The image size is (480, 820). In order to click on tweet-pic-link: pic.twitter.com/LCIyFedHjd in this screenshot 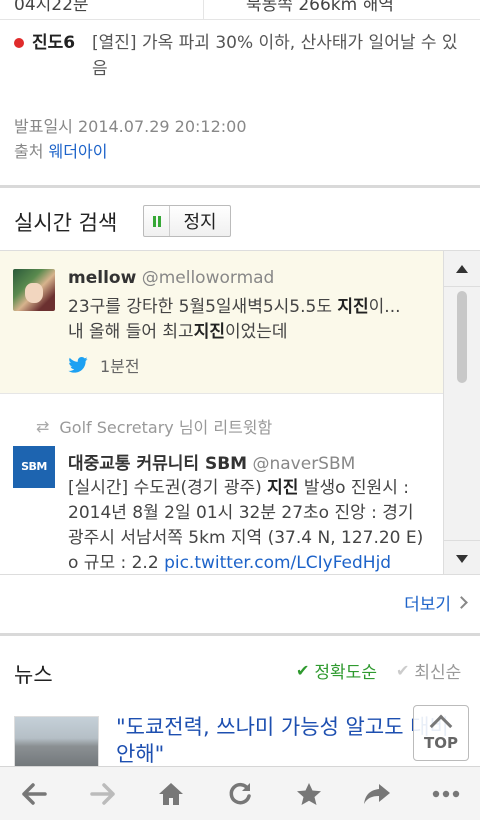, I will do `click(277, 563)`.